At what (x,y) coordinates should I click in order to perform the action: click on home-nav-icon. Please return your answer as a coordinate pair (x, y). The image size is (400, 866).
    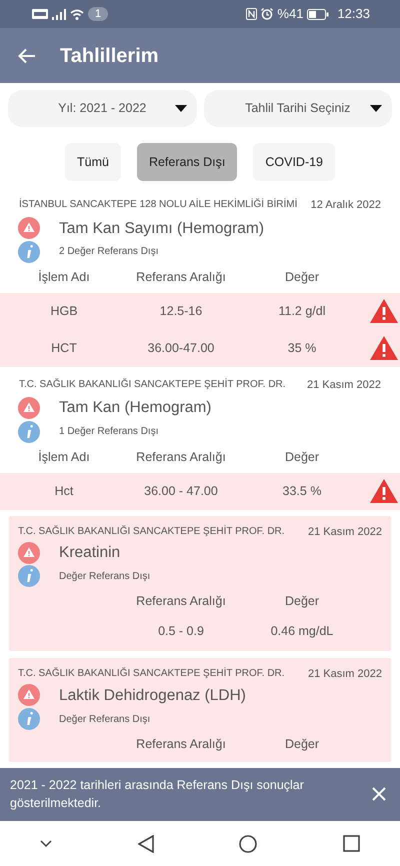
    Looking at the image, I should click on (248, 843).